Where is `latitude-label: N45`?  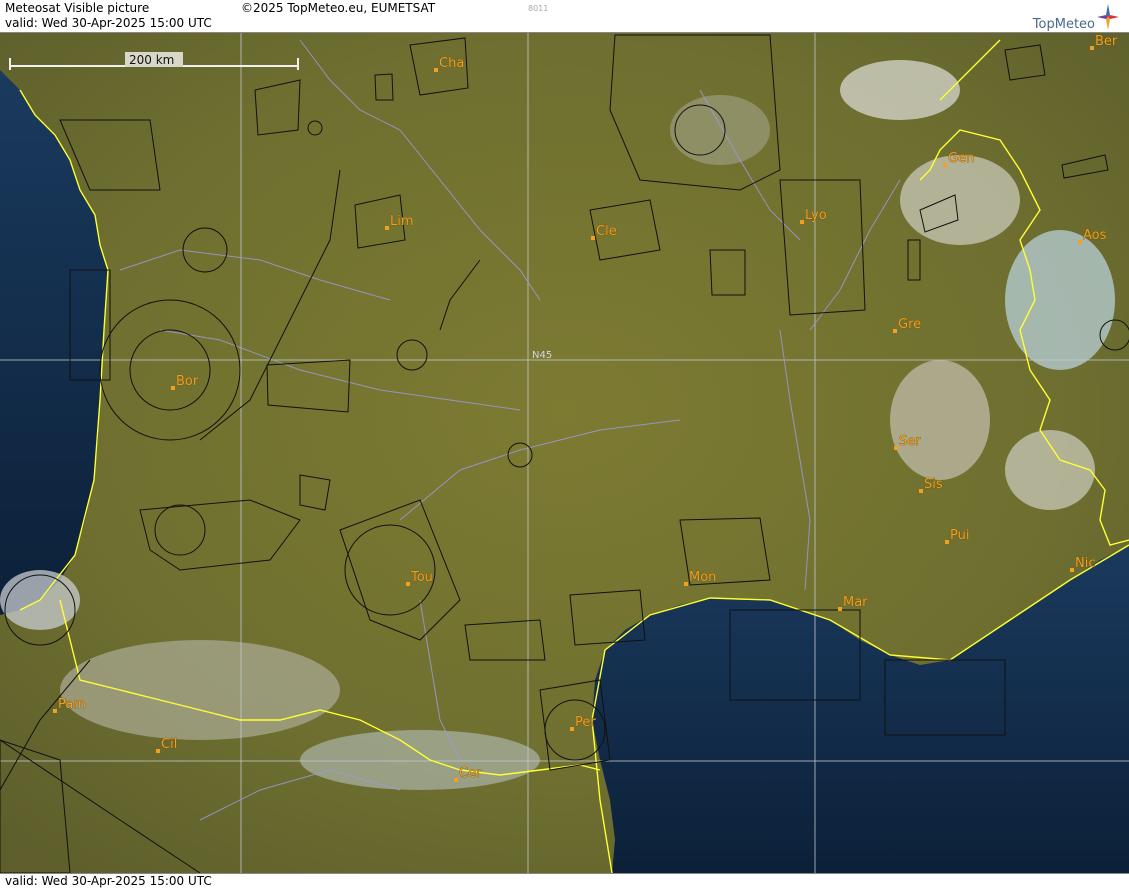
latitude-label: N45 is located at coordinates (542, 355).